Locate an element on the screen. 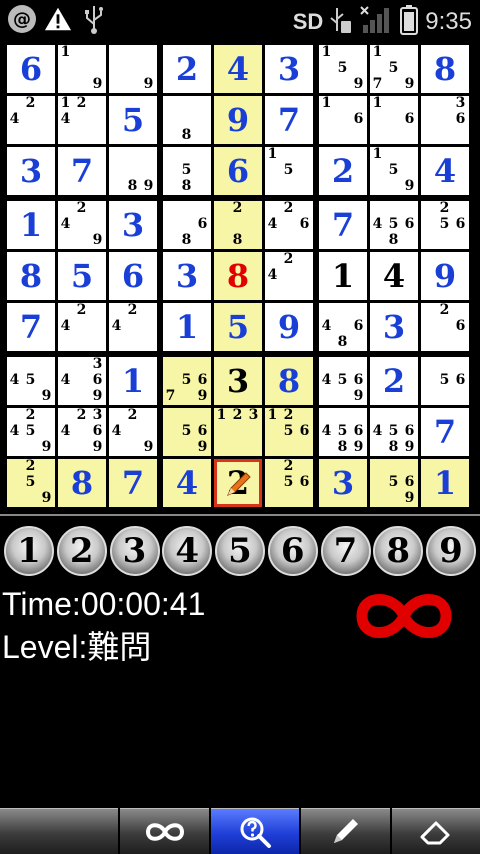 This screenshot has height=854, width=480. number-button-1: 1 is located at coordinates (29, 551).